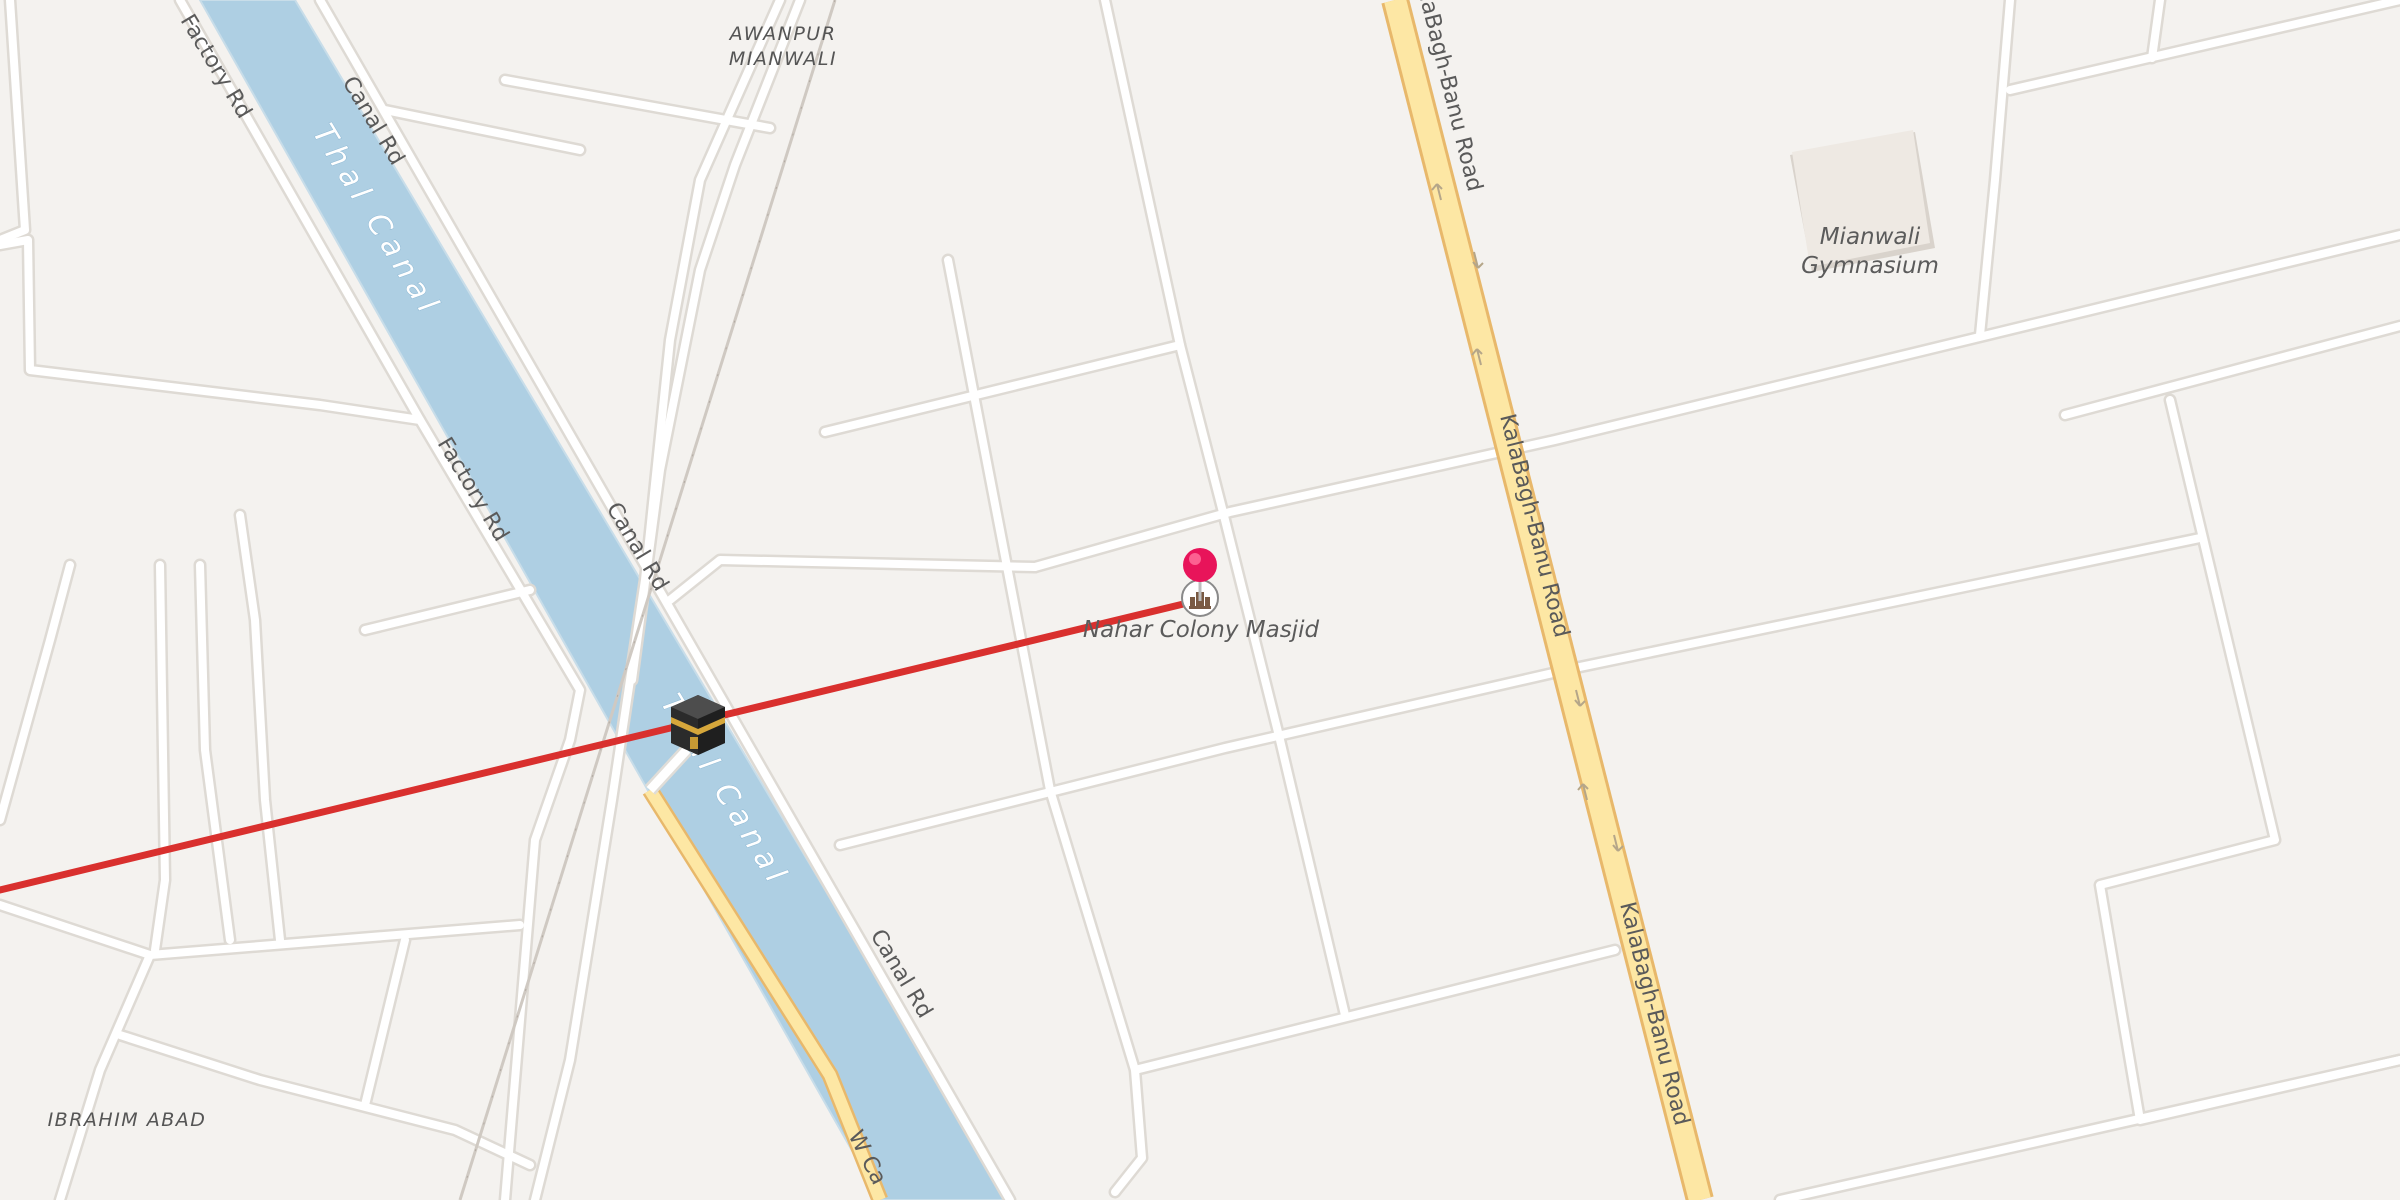 This screenshot has width=2400, height=1200. What do you see at coordinates (1870, 266) in the screenshot?
I see `label-gymnasium-2: Gymnasium` at bounding box center [1870, 266].